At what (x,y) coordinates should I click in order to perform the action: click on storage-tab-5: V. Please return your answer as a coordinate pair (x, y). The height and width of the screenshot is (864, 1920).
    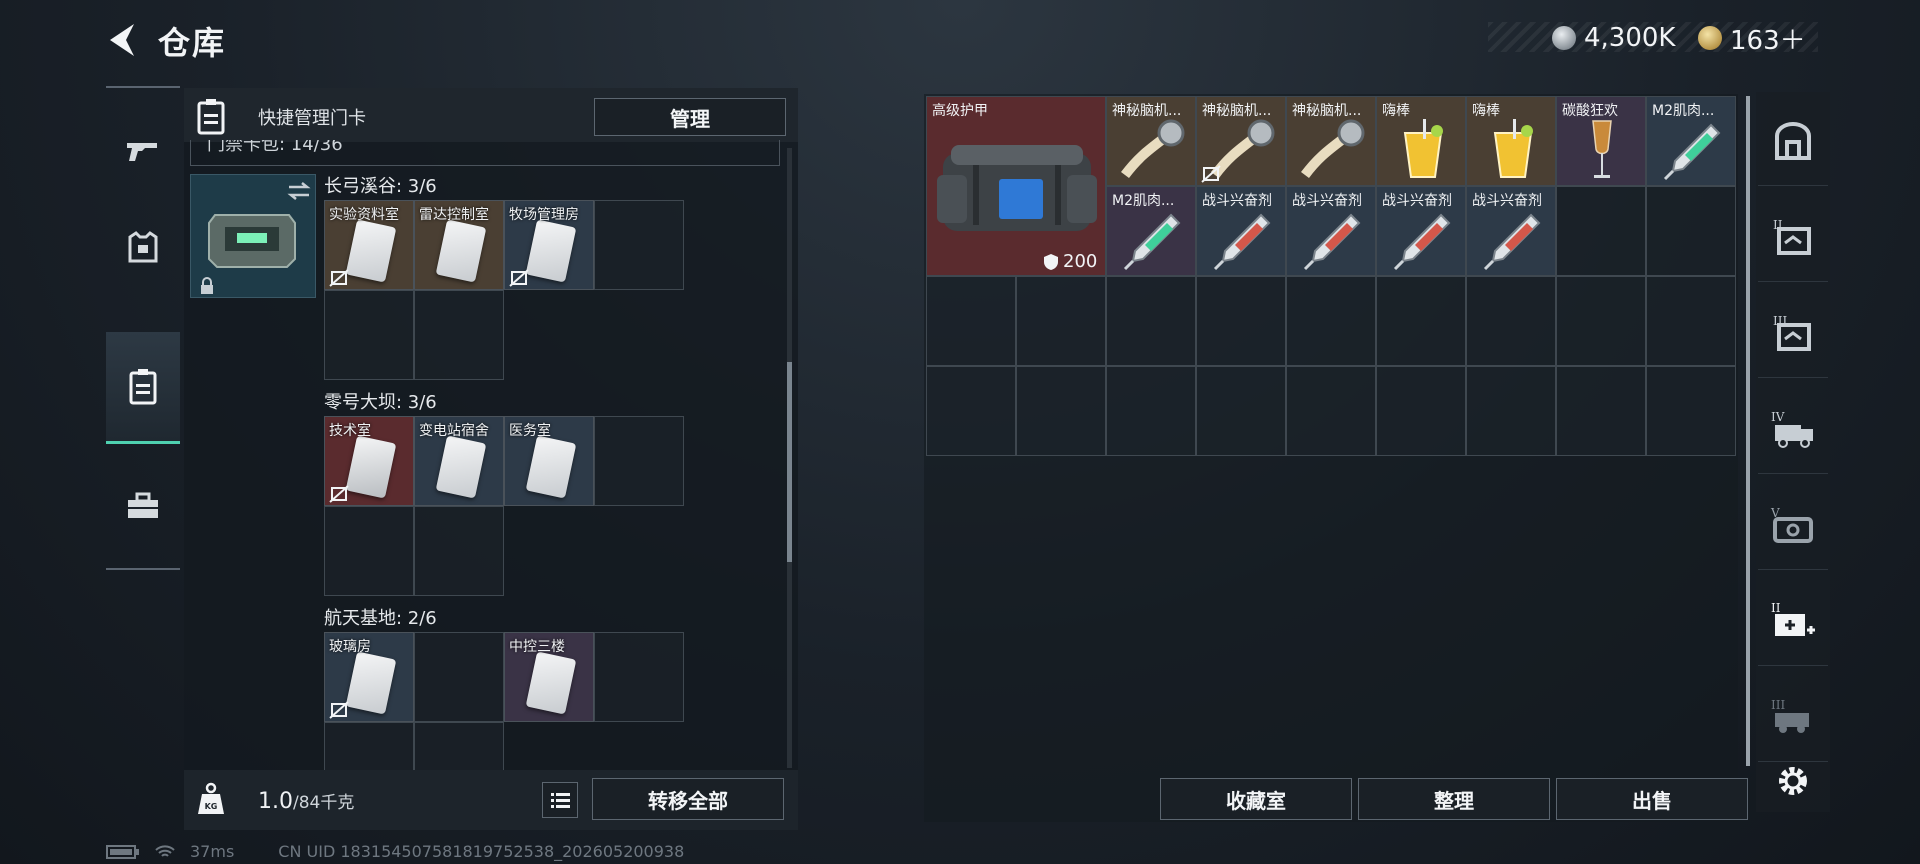
    Looking at the image, I should click on (1793, 525).